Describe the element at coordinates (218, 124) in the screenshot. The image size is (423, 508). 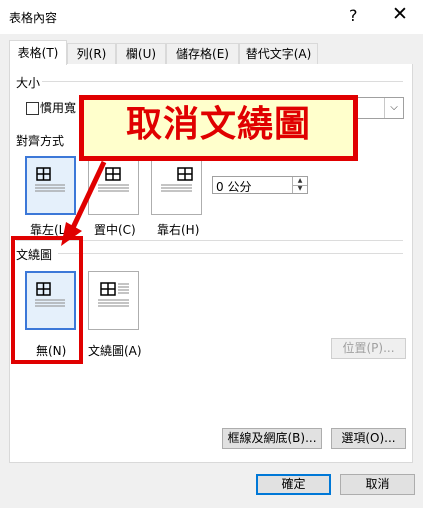
I see `annotation-text: 取消文繞圖` at that location.